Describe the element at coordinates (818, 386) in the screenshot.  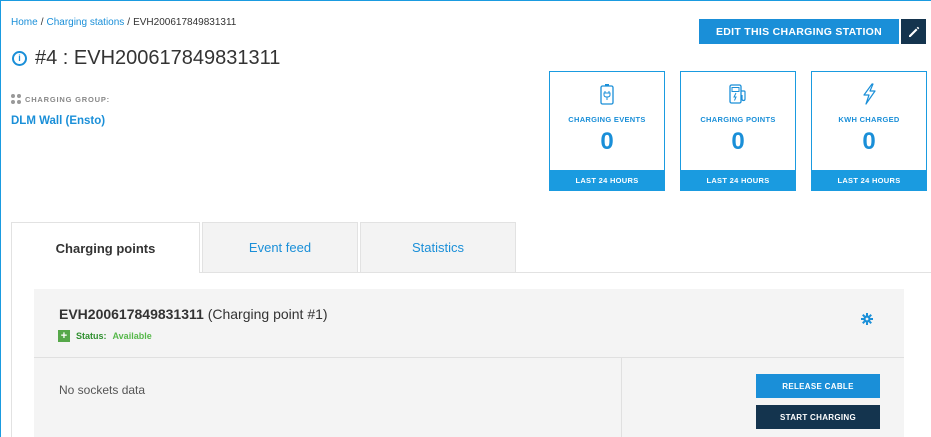
I see `release-cable-button: RELEASE CABLE` at that location.